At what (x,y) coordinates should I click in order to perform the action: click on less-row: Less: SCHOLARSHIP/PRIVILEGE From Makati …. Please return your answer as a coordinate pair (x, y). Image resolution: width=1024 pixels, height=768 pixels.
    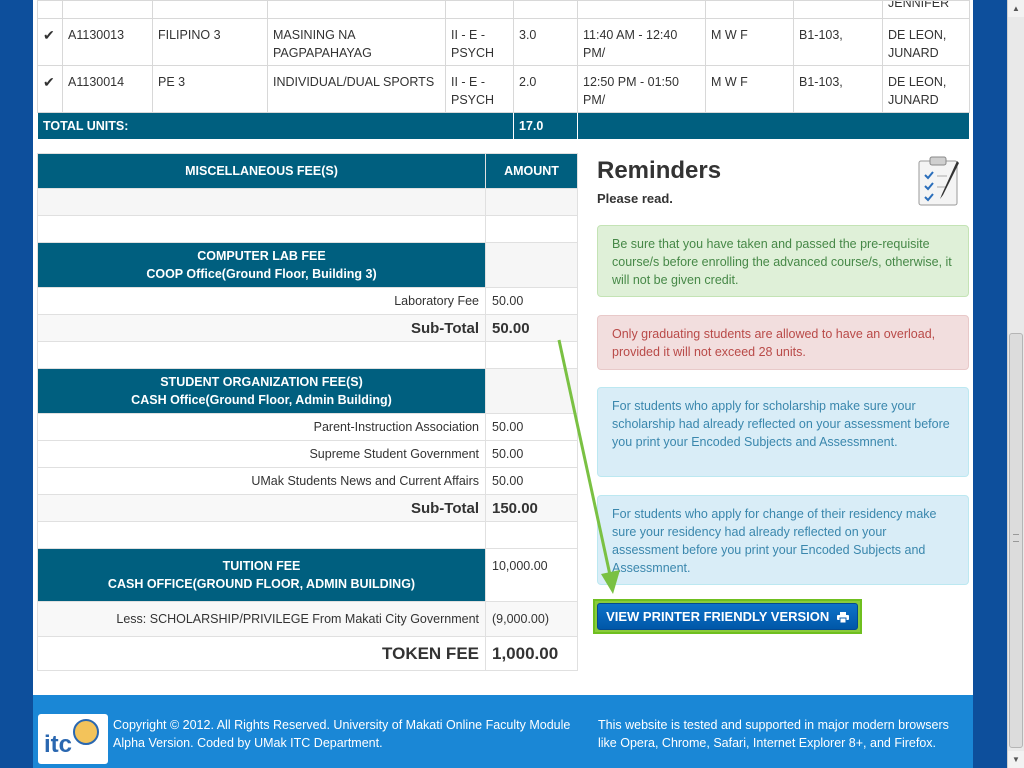
    Looking at the image, I should click on (307, 619).